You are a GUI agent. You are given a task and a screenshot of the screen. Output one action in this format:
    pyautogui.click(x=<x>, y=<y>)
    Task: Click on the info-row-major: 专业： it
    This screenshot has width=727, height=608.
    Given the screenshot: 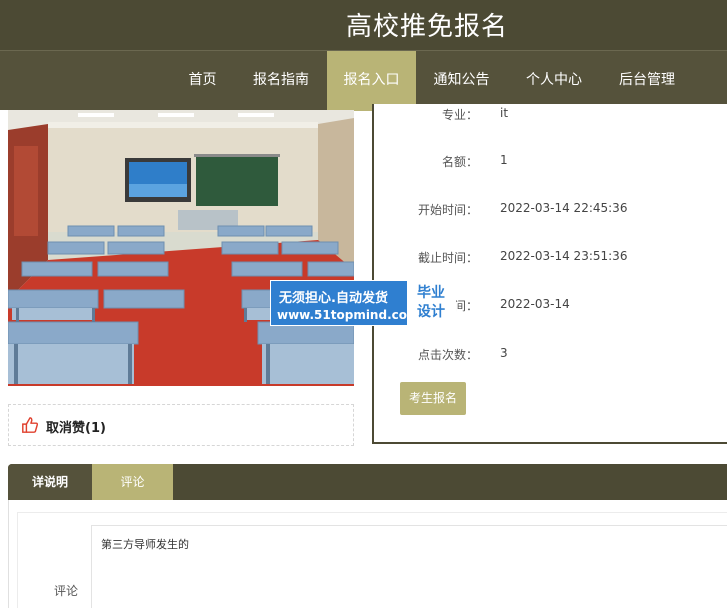 What is the action you would take?
    pyautogui.click(x=550, y=114)
    